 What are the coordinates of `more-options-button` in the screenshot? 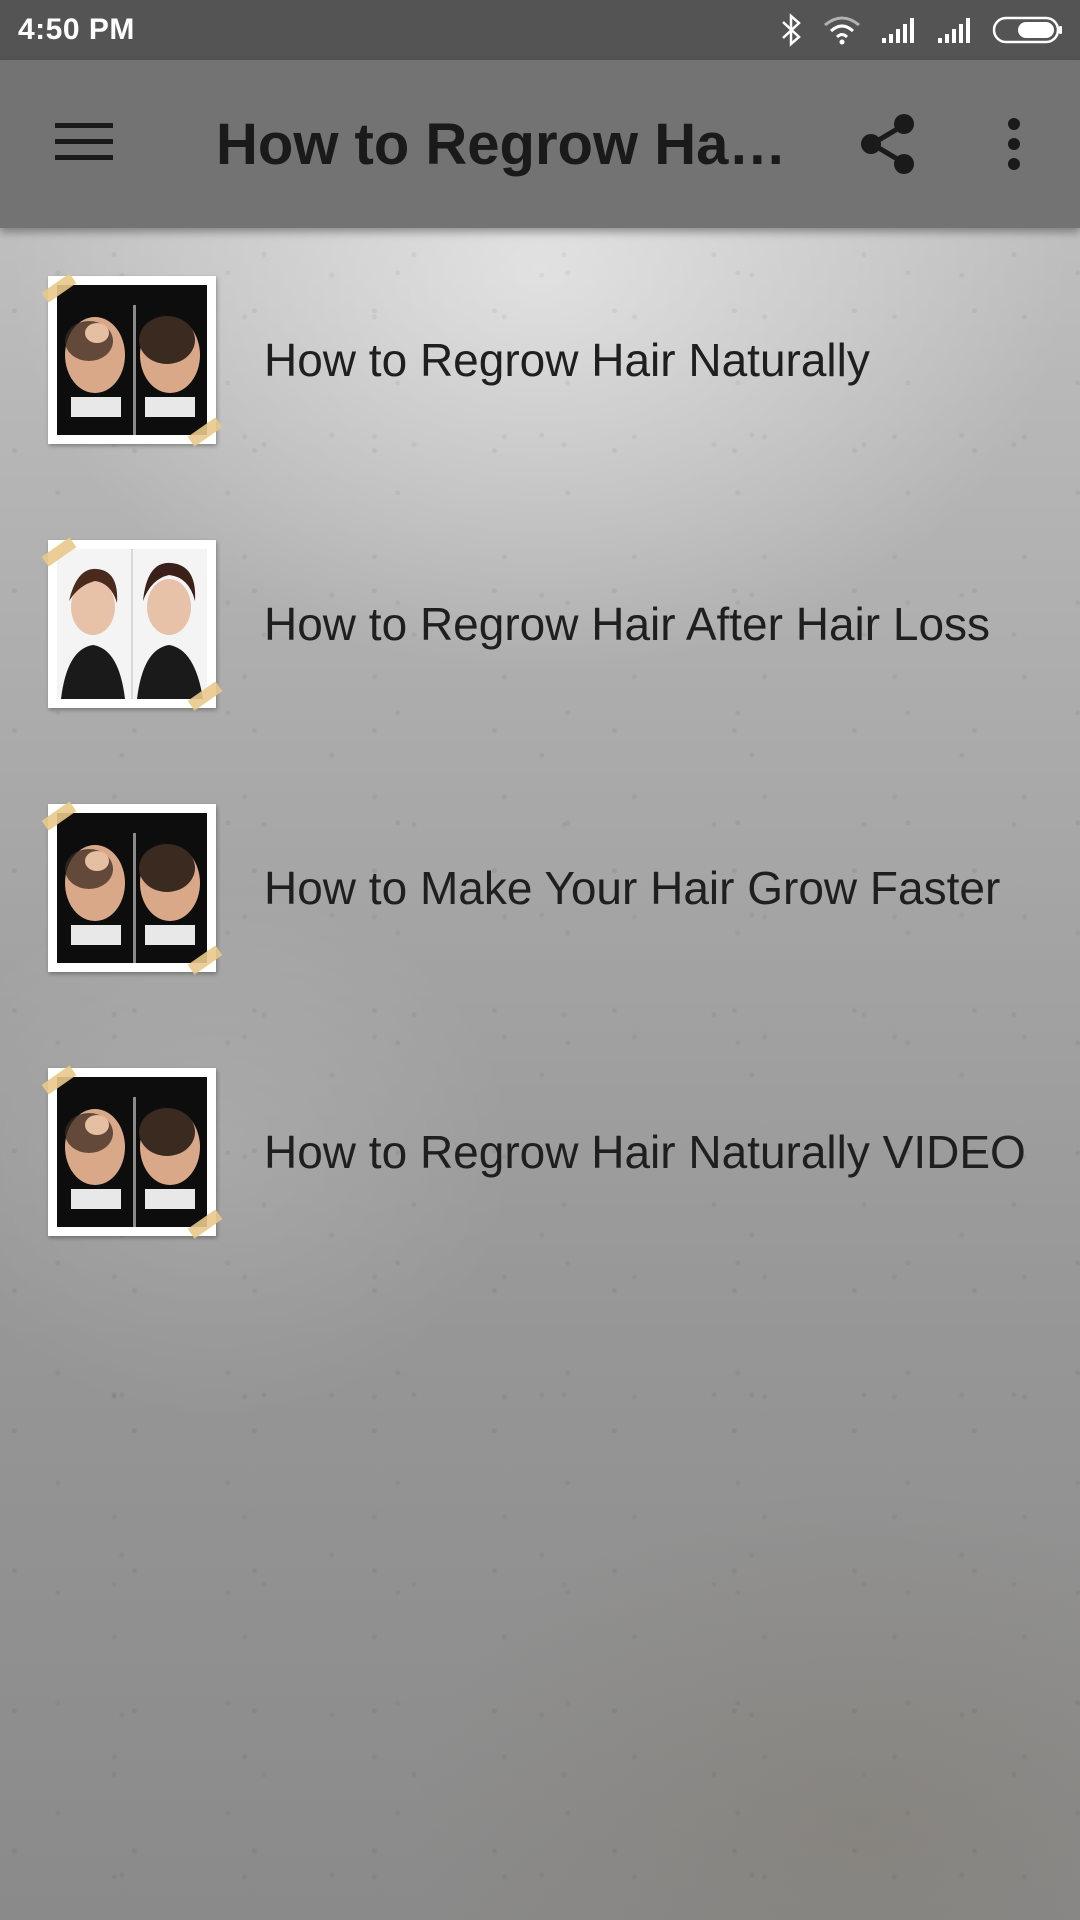 It's located at (1014, 146).